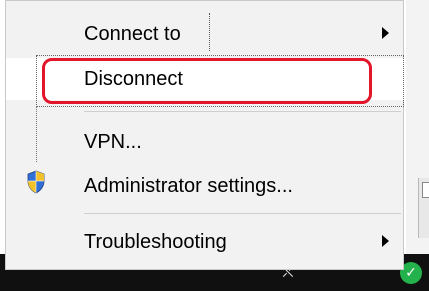 The width and height of the screenshot is (429, 291). I want to click on menu-item-label: Troubleshooting, so click(155, 242).